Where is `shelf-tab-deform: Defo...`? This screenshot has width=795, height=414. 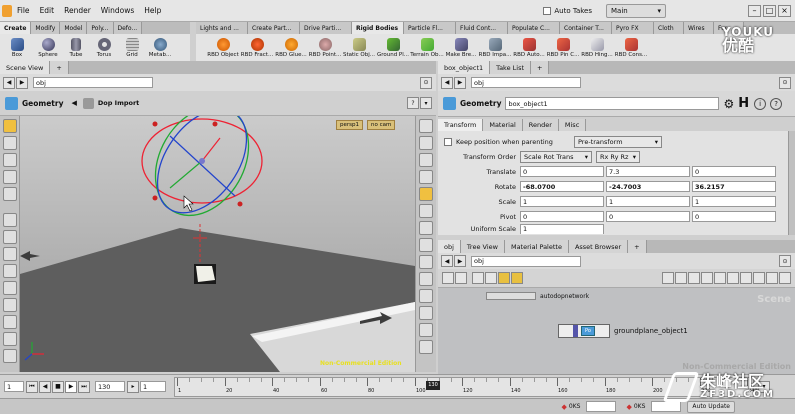 shelf-tab-deform: Defo... is located at coordinates (128, 28).